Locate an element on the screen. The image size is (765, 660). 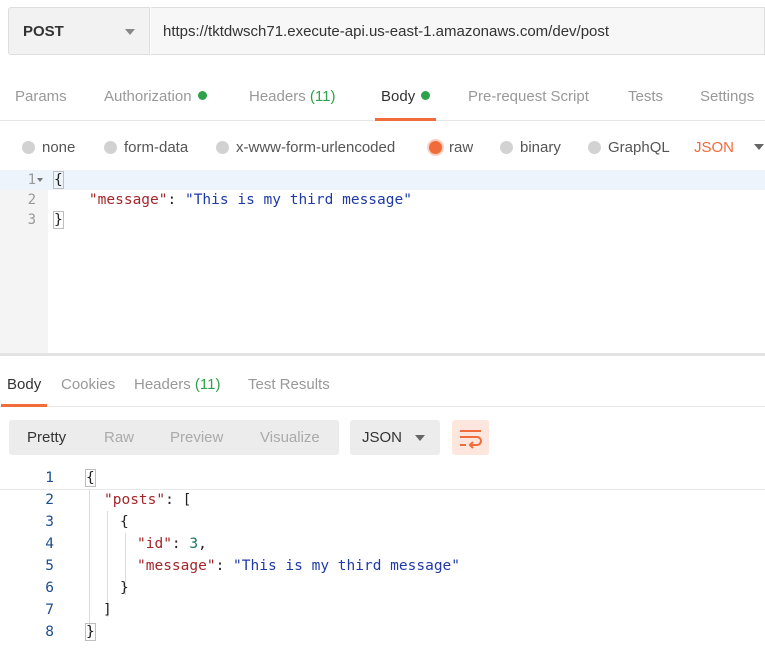
code-line: ] is located at coordinates (107, 610).